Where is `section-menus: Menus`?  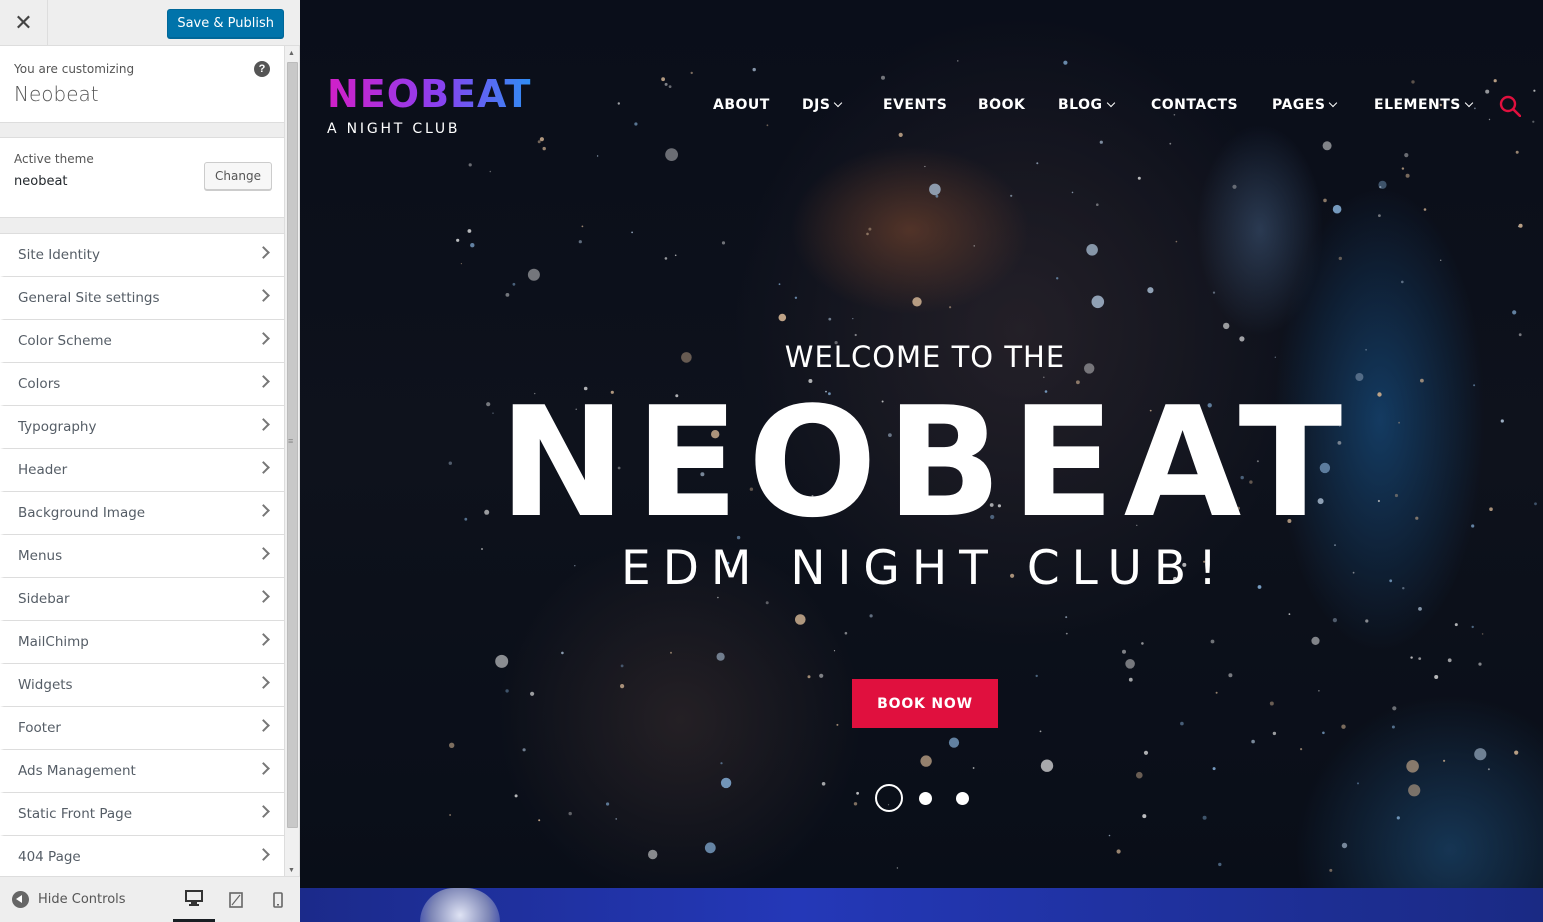 section-menus: Menus is located at coordinates (142, 556).